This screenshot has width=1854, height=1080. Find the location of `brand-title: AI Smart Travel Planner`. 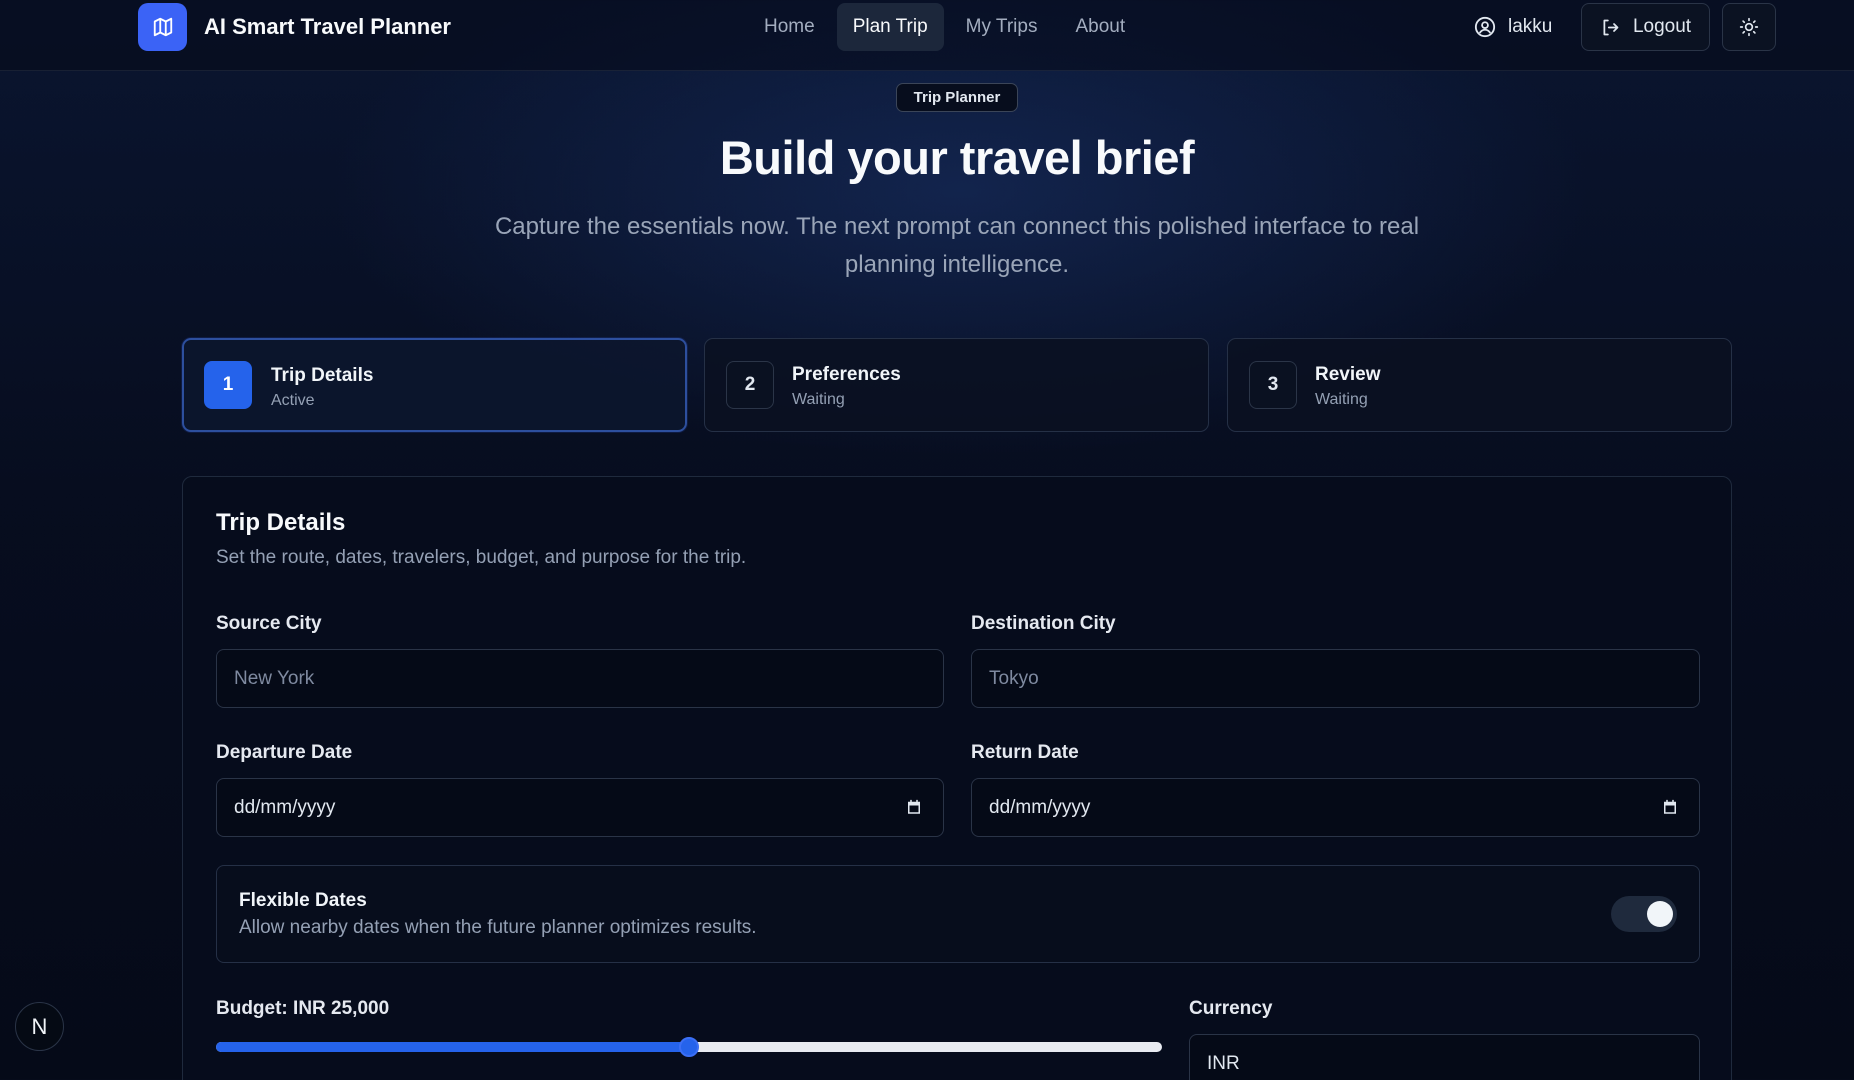

brand-title: AI Smart Travel Planner is located at coordinates (327, 26).